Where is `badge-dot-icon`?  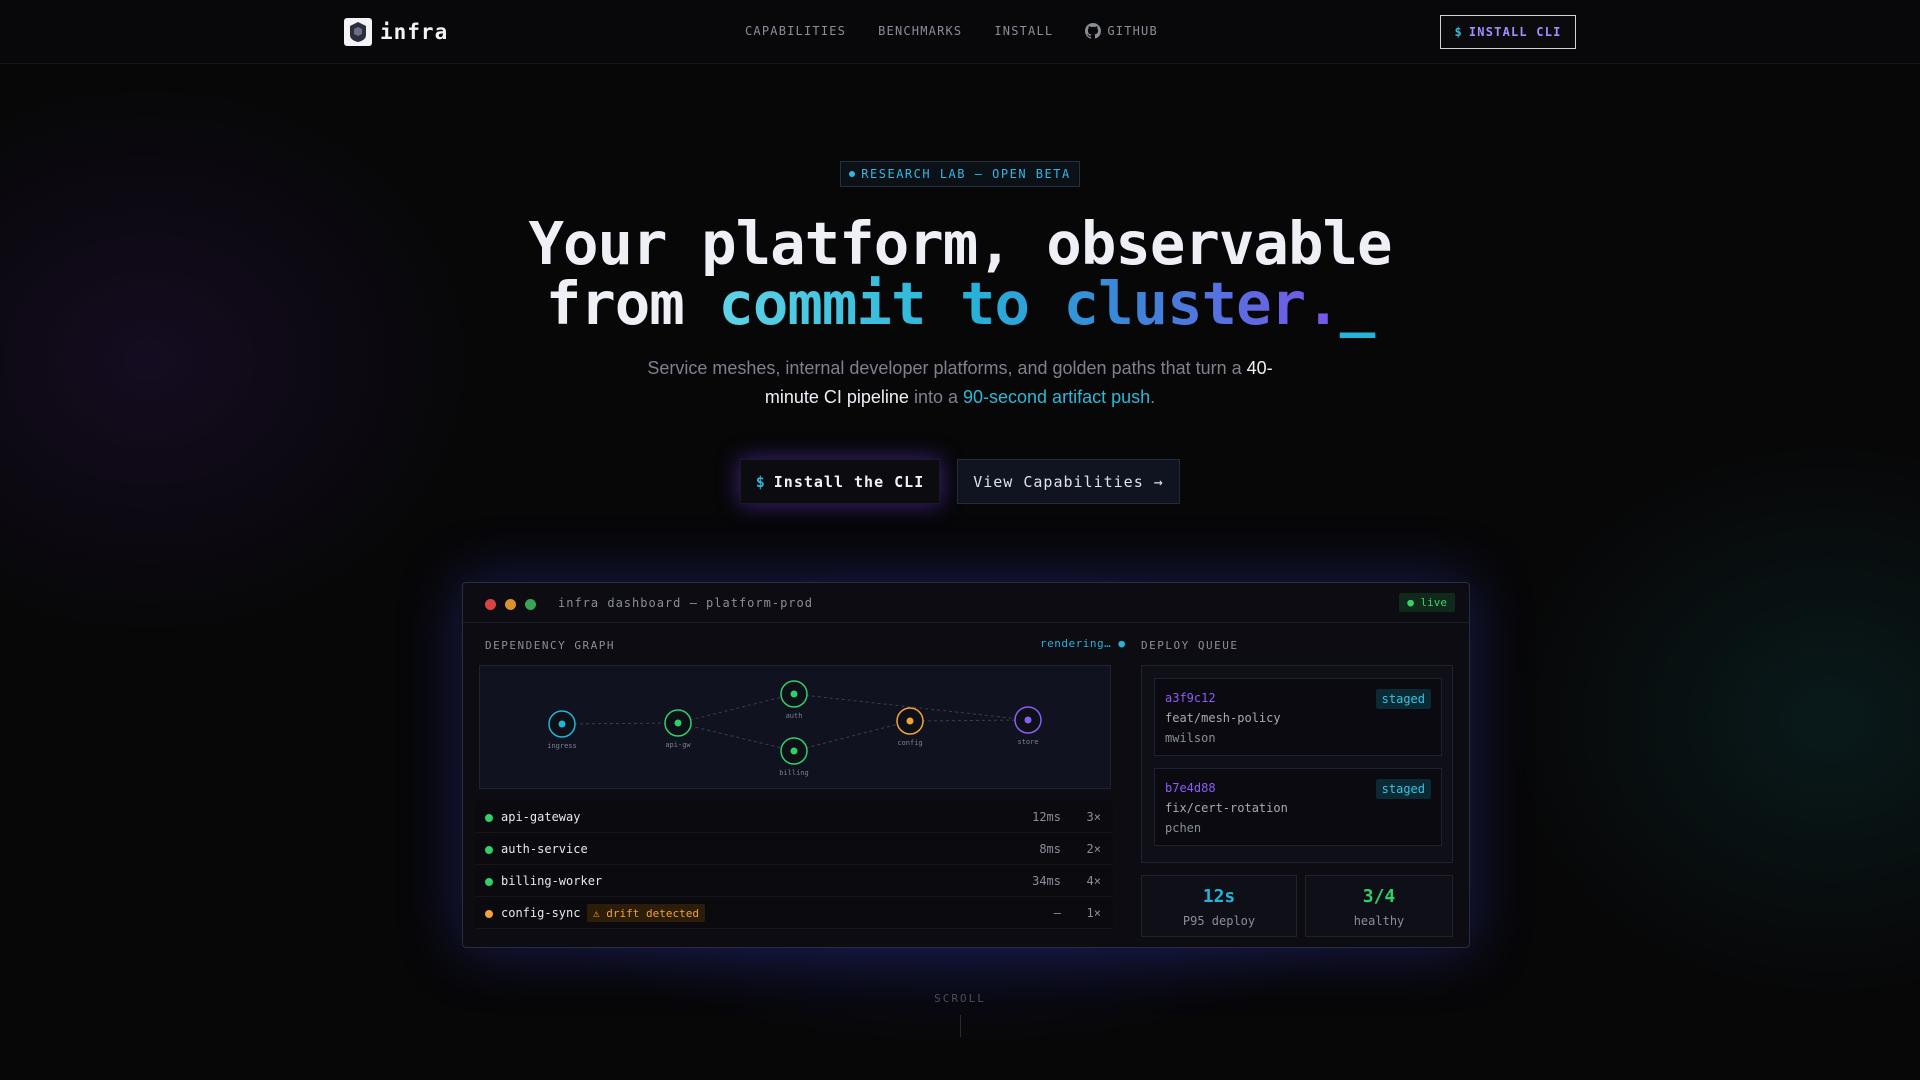 badge-dot-icon is located at coordinates (852, 174).